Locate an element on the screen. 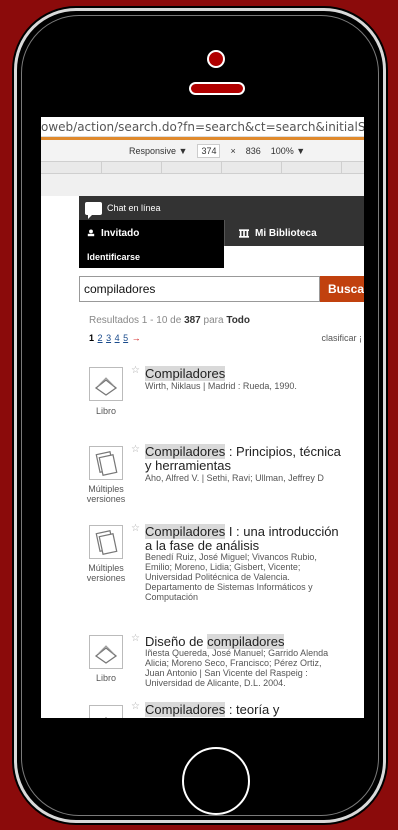 This screenshot has height=830, width=398. search-button: Busca is located at coordinates (341, 289).